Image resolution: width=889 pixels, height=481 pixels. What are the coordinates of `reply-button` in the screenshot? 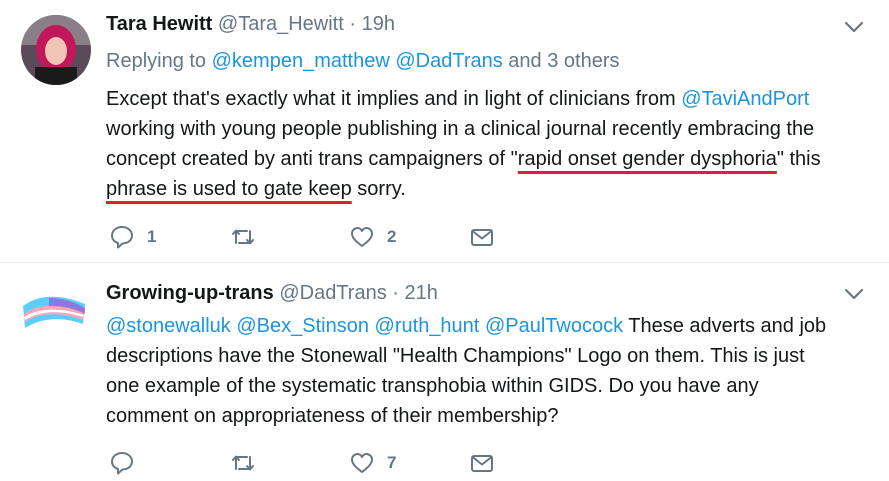 It's located at (128, 463).